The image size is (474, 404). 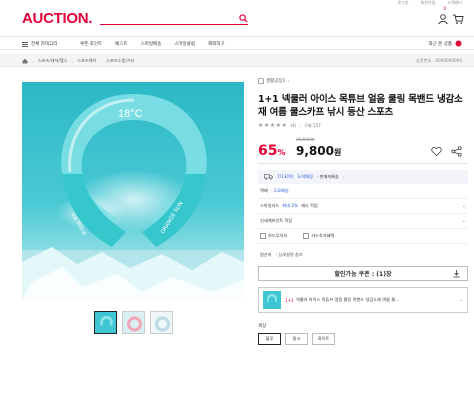 What do you see at coordinates (363, 177) in the screenshot?
I see `delivery-estimate: 7/13(목) 도착예정 · 판매자배송 ›` at bounding box center [363, 177].